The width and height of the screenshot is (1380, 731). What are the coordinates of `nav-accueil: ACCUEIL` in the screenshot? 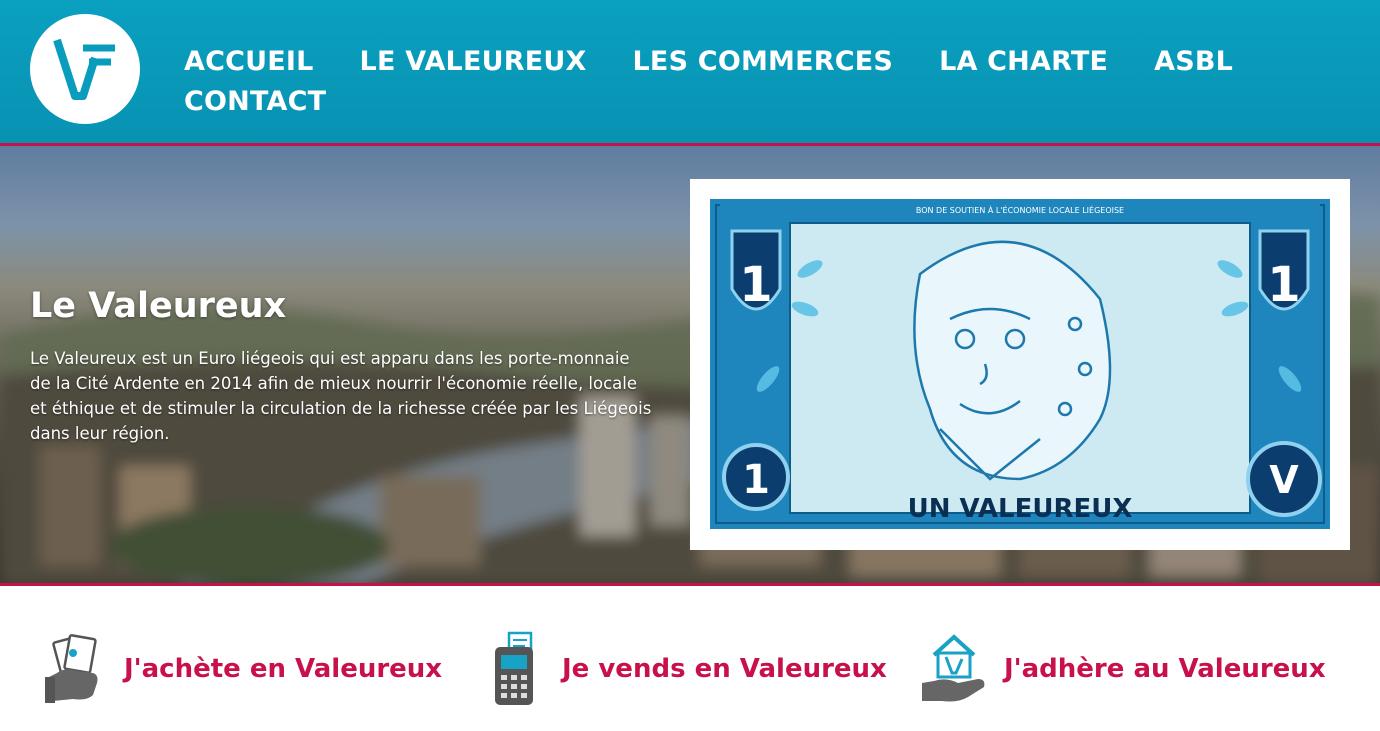 It's located at (249, 62).